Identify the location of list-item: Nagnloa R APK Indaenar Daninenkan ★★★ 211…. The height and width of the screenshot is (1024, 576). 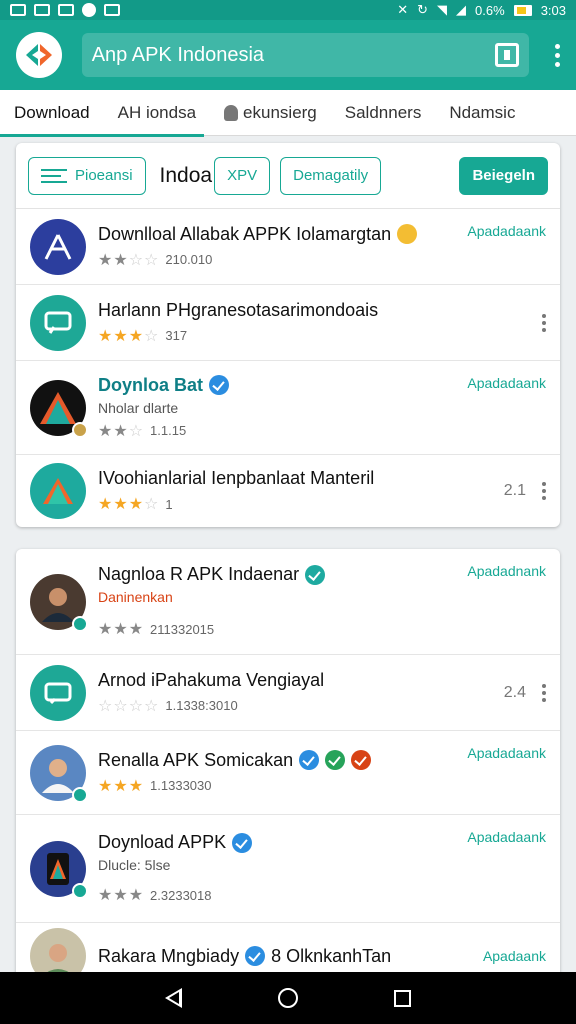
(288, 602).